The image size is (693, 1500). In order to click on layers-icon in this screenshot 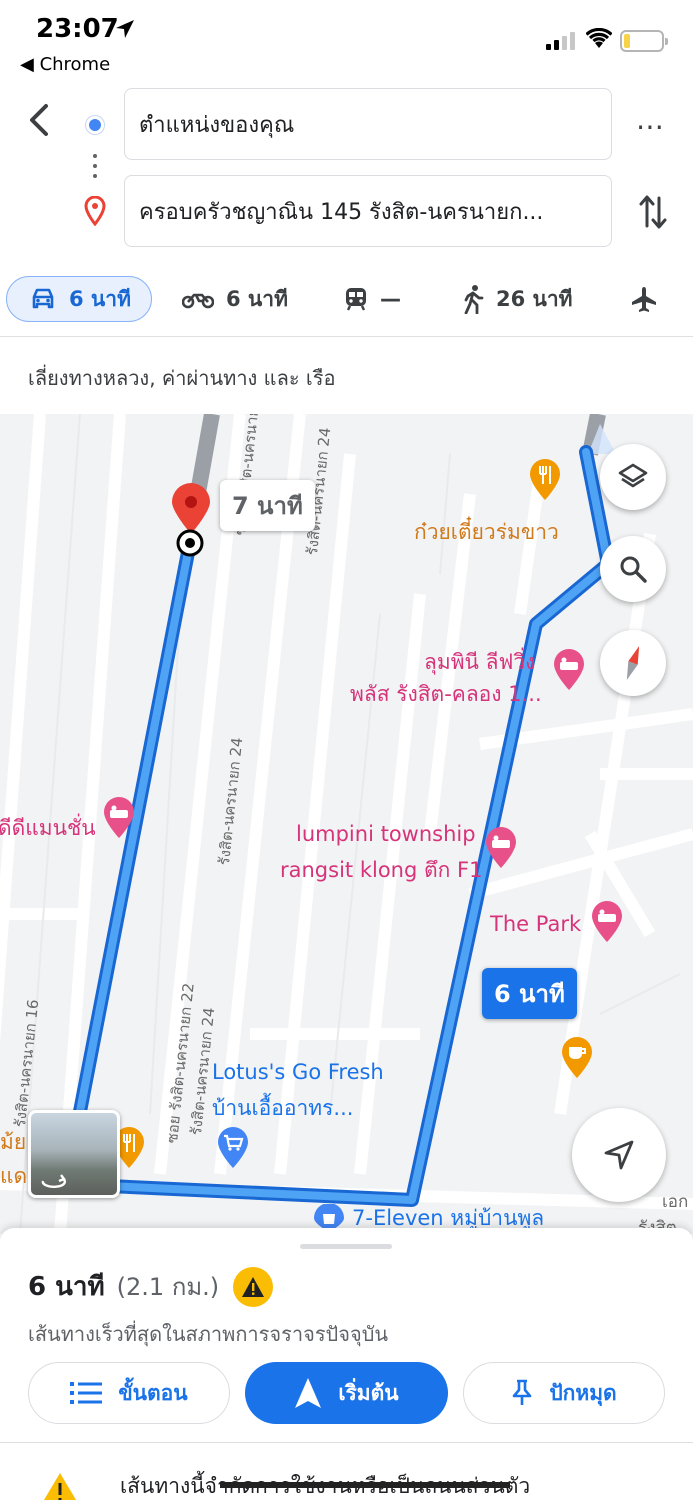, I will do `click(633, 475)`.